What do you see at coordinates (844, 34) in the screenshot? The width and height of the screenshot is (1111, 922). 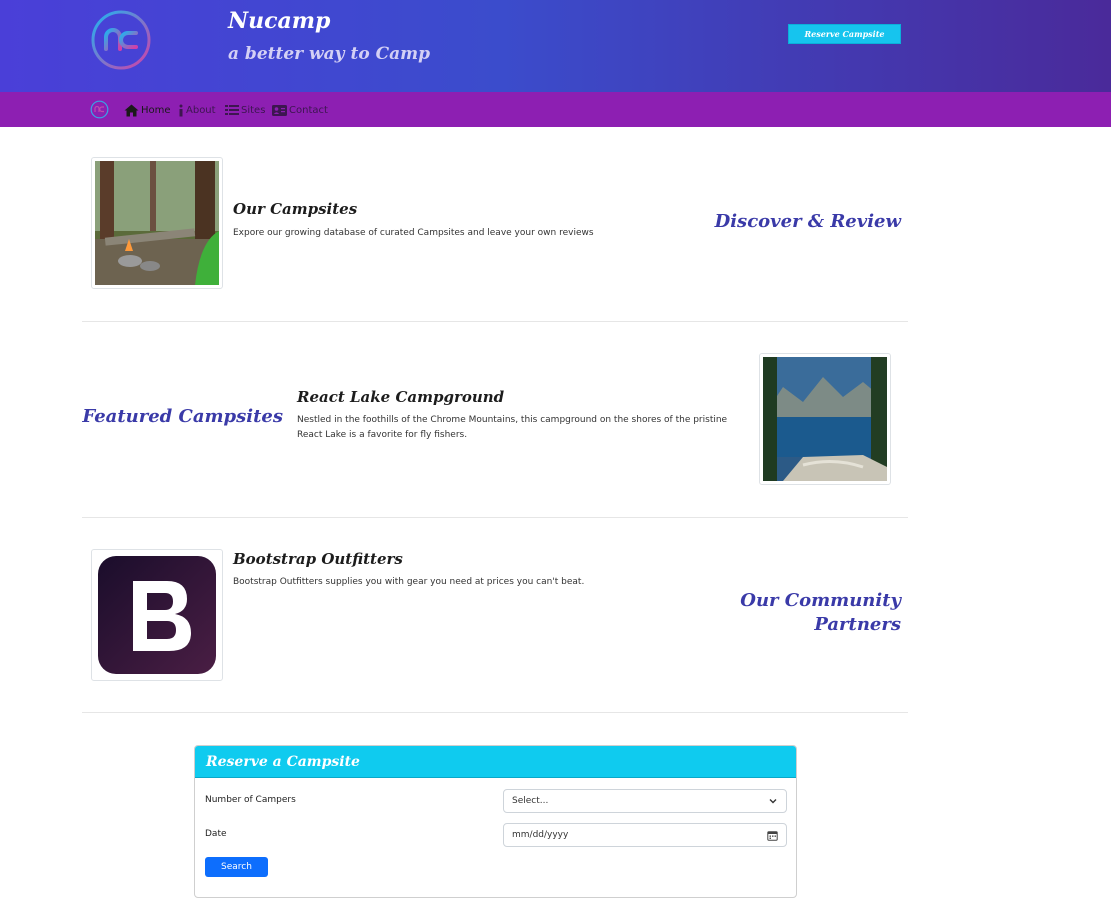 I see `reserve-campsite-button: Reserve Campsite` at bounding box center [844, 34].